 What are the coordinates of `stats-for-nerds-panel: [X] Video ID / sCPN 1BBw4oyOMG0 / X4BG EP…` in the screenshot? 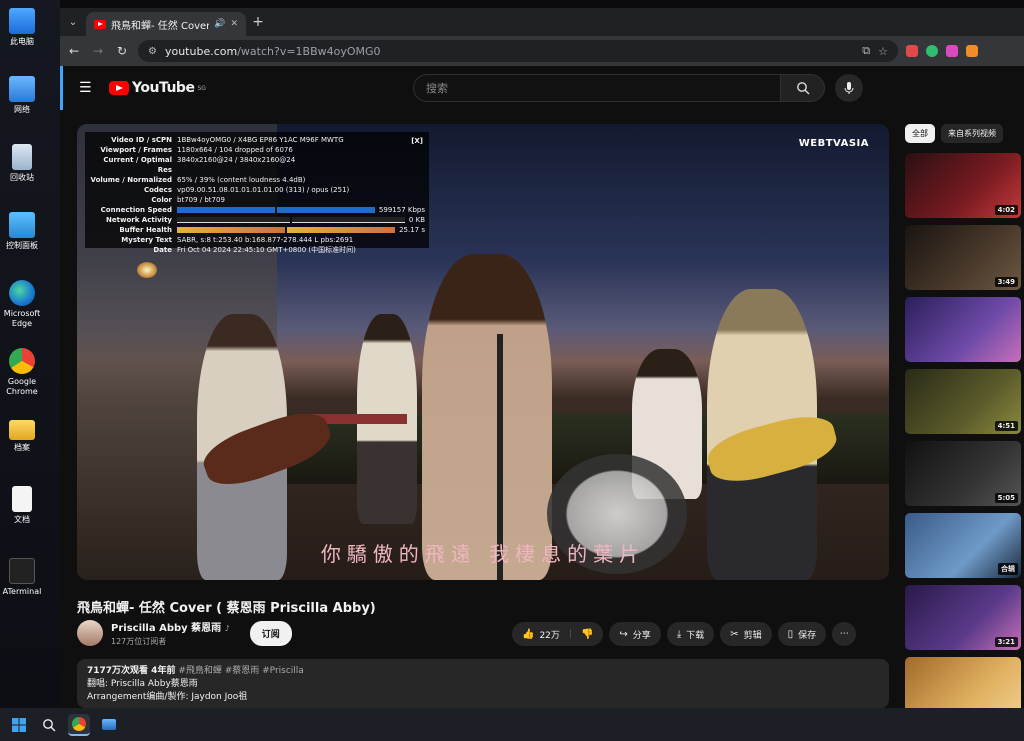 It's located at (257, 193).